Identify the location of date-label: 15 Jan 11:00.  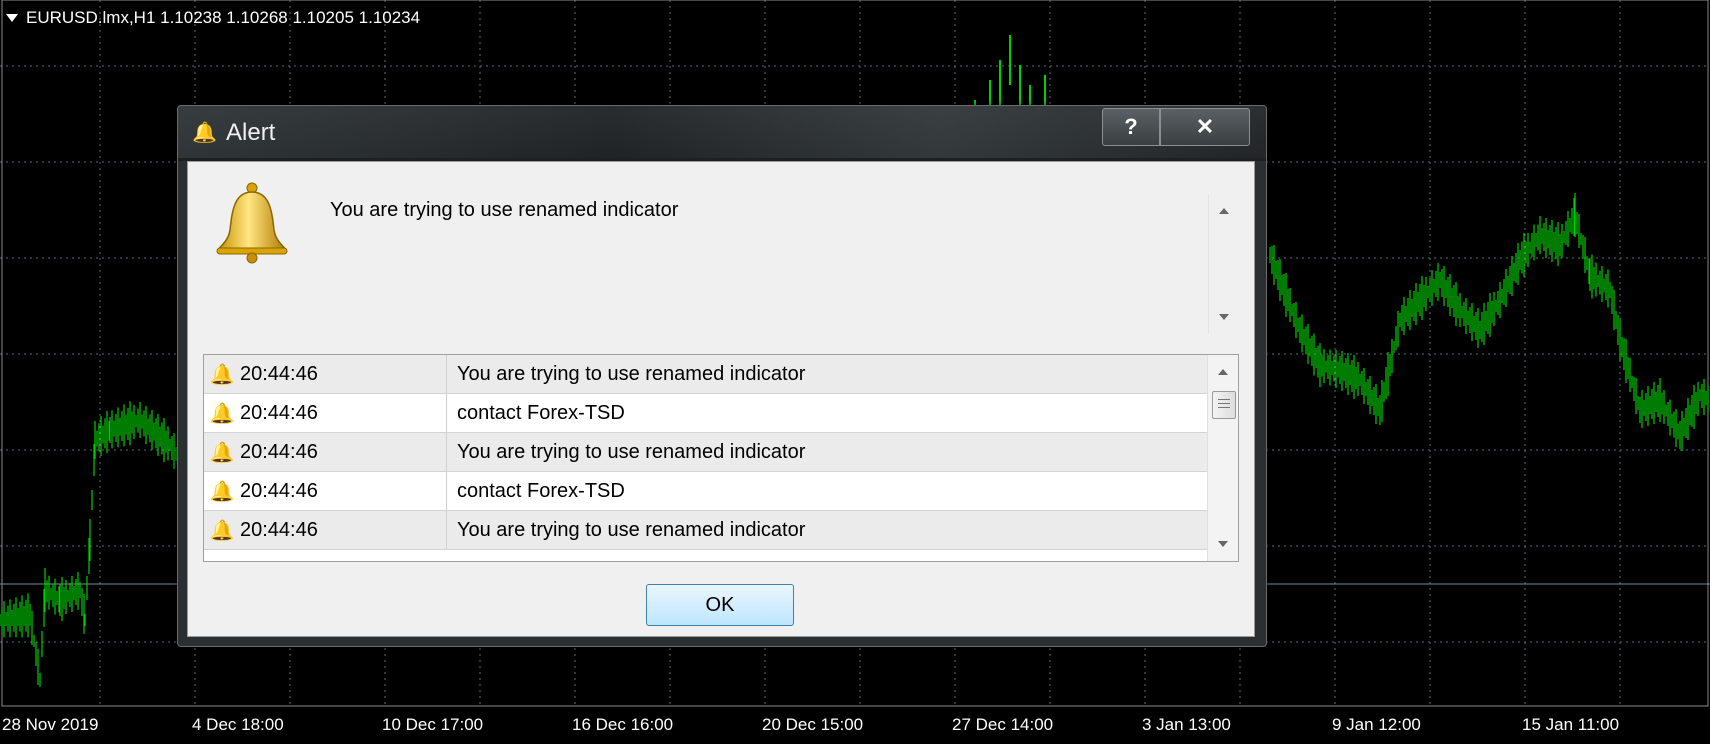
(1571, 724).